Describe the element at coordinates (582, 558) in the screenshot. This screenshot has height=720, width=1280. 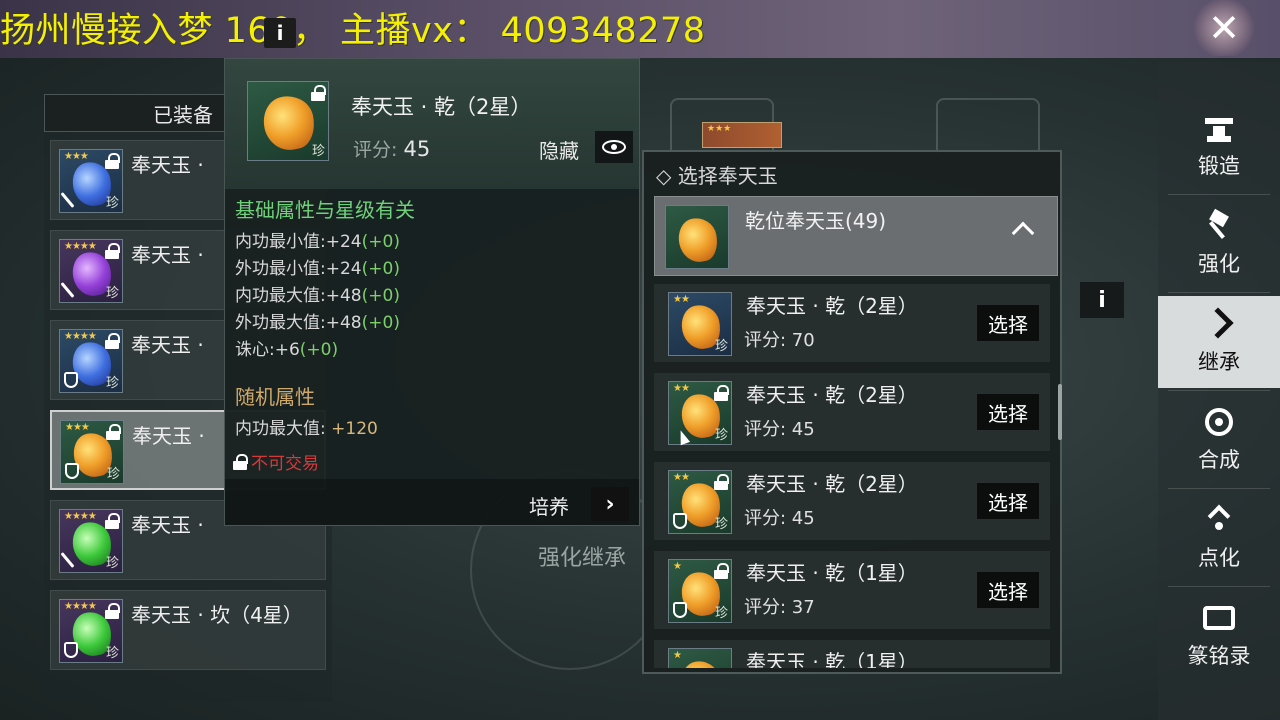
I see `inherit-title: 强化继承` at that location.